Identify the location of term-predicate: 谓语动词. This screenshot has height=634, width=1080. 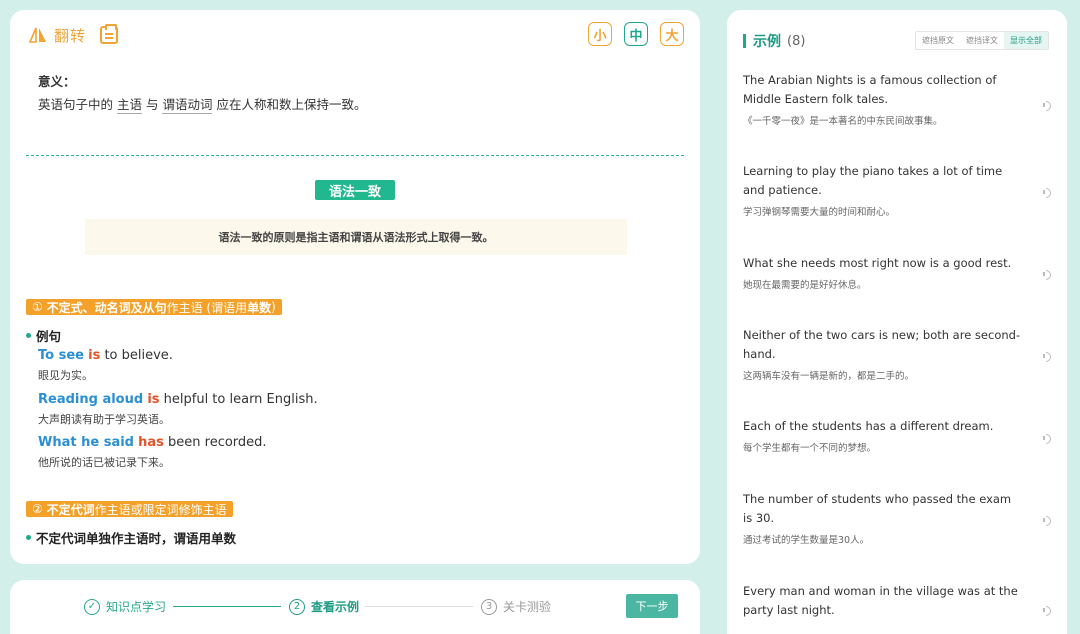
(187, 105).